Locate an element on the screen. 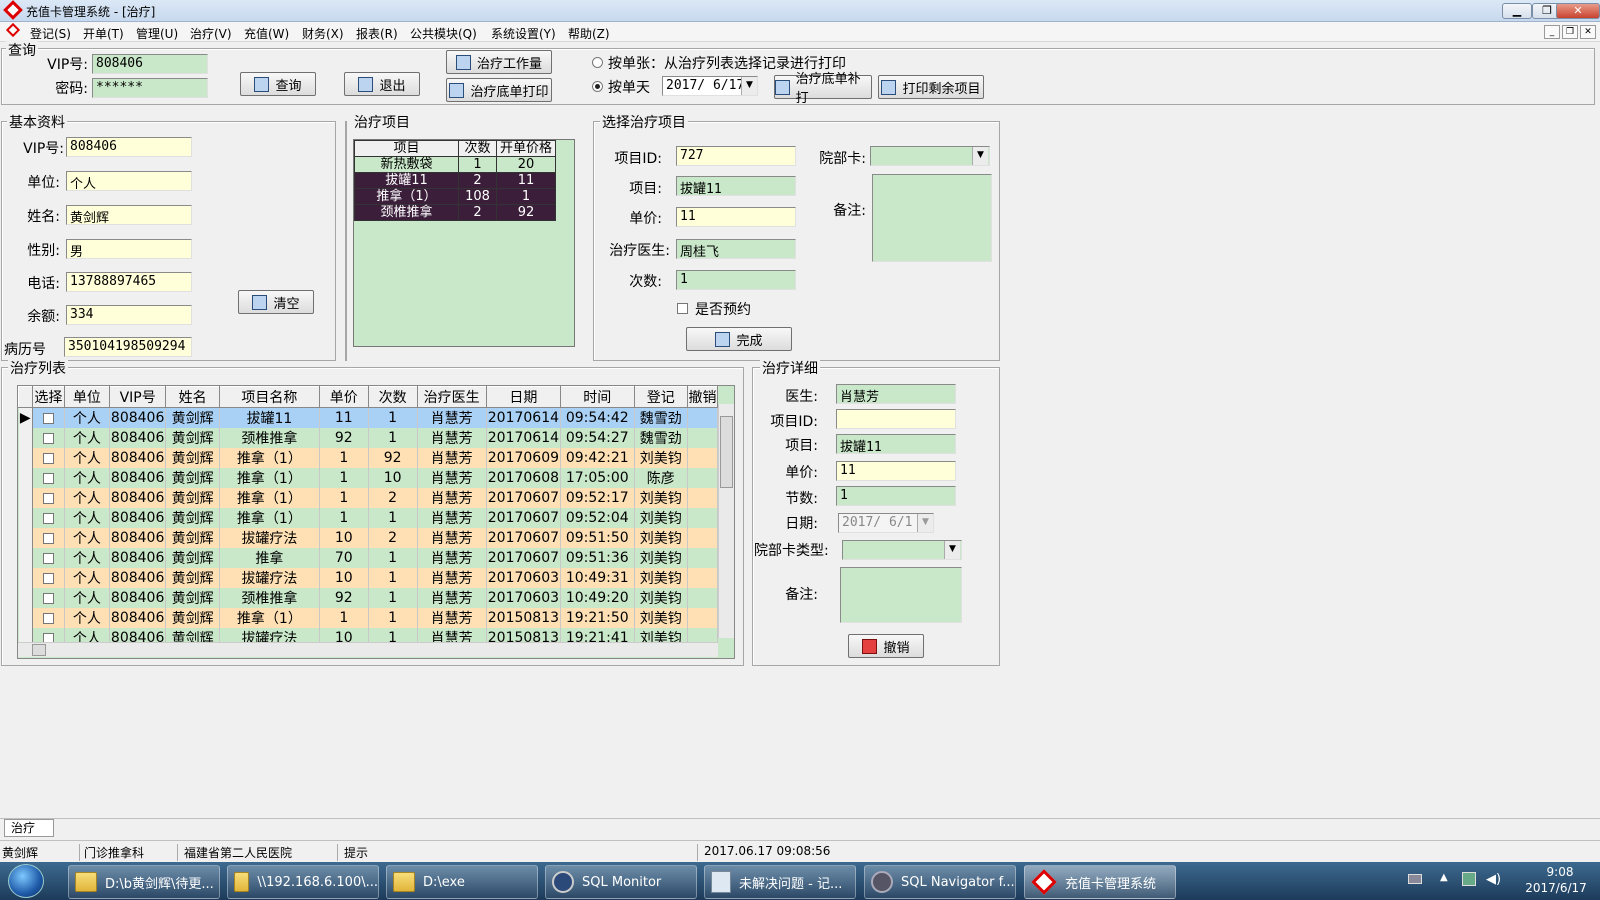 The image size is (1600, 900). select-count-field: 1 is located at coordinates (736, 280).